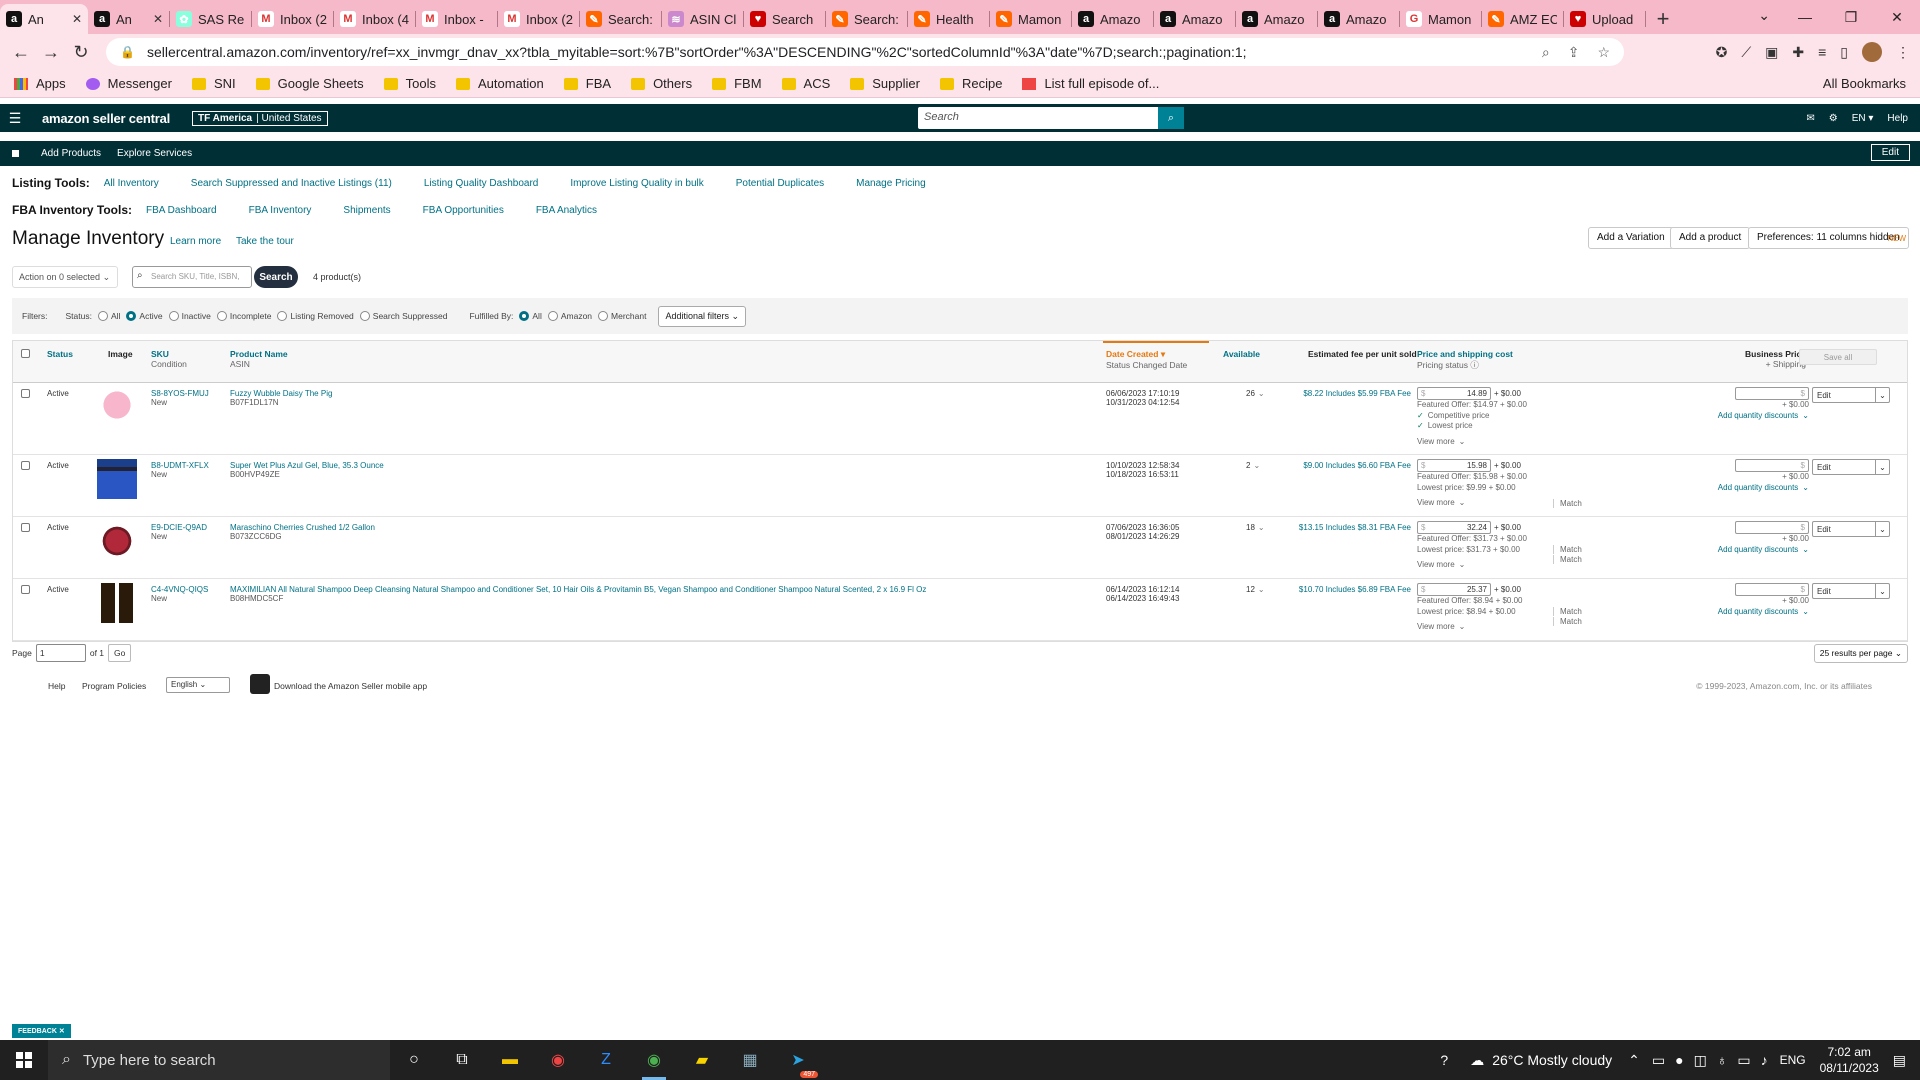 The image size is (1920, 1080). What do you see at coordinates (798, 1060) in the screenshot?
I see `telegram-icon: ➤ 497` at bounding box center [798, 1060].